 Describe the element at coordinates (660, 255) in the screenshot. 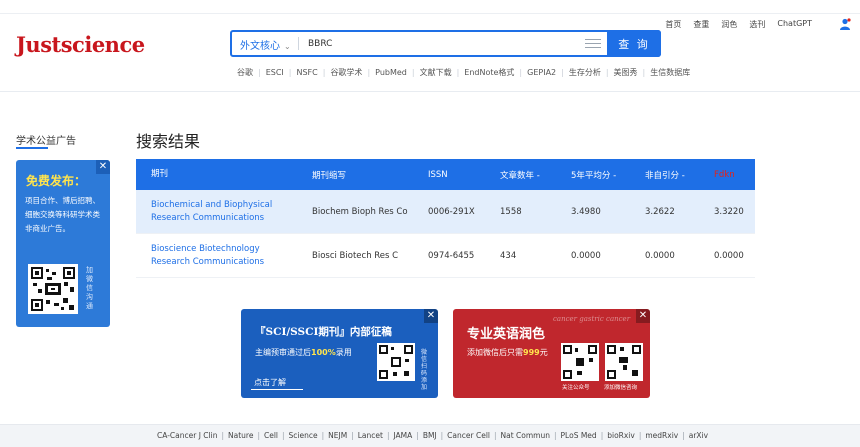

I see `nonself-score: 0.0000` at that location.